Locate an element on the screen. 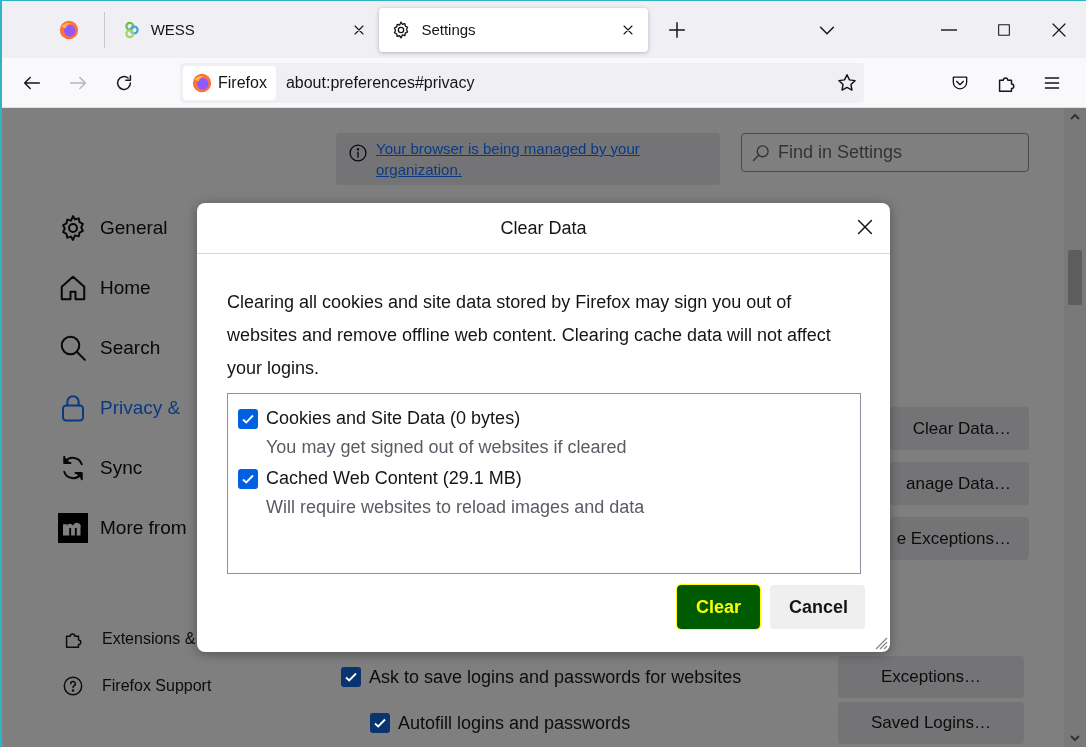 The width and height of the screenshot is (1086, 747). checkbox-label: Cookies and Site Data (0 bytes) is located at coordinates (393, 418).